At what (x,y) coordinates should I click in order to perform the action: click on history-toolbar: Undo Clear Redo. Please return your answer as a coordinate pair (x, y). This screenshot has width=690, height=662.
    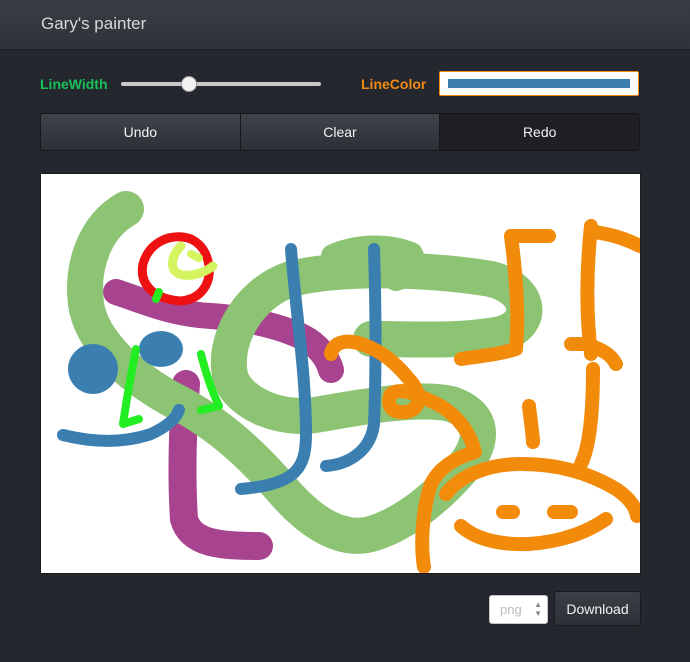
    Looking at the image, I should click on (340, 132).